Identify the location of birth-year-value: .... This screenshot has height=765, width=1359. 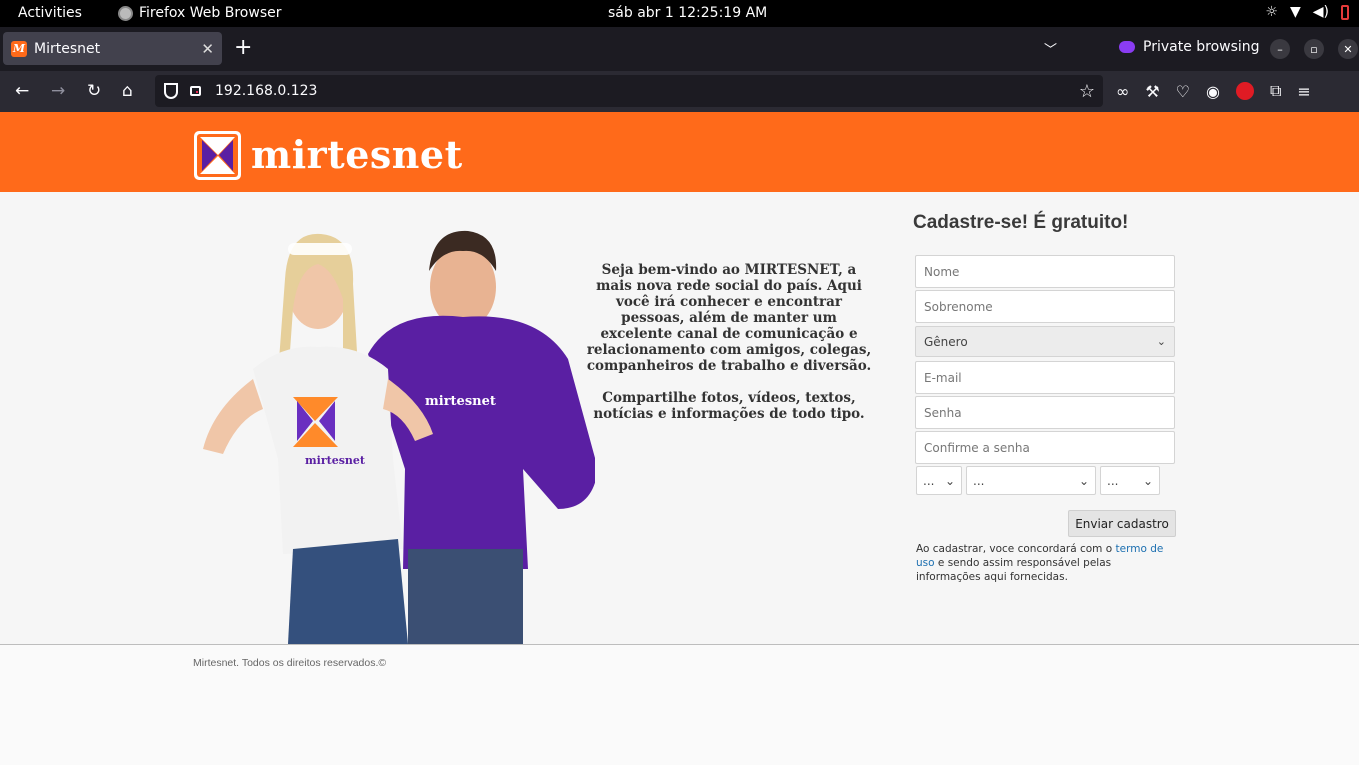
(1113, 480).